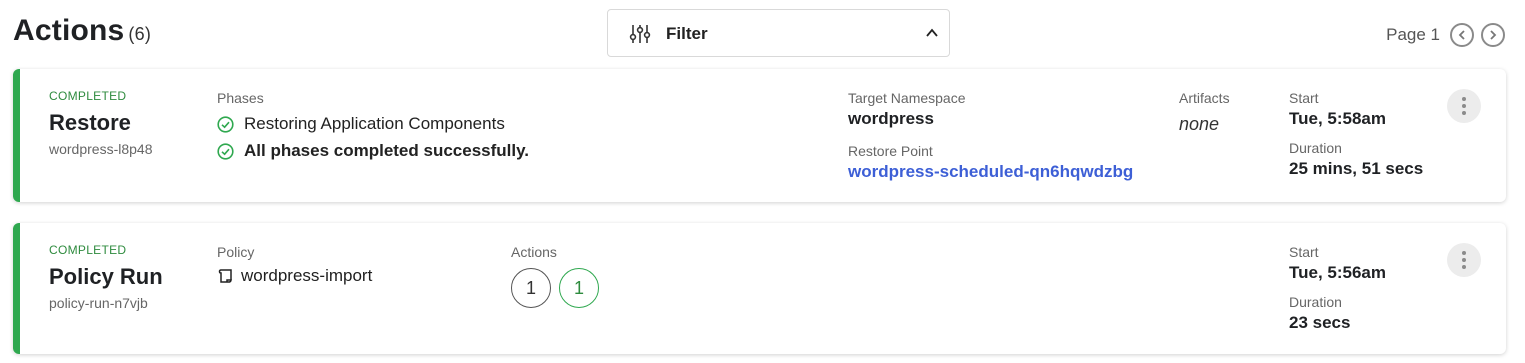 The width and height of the screenshot is (1525, 363). Describe the element at coordinates (579, 288) in the screenshot. I see `action-count-completed: 1` at that location.